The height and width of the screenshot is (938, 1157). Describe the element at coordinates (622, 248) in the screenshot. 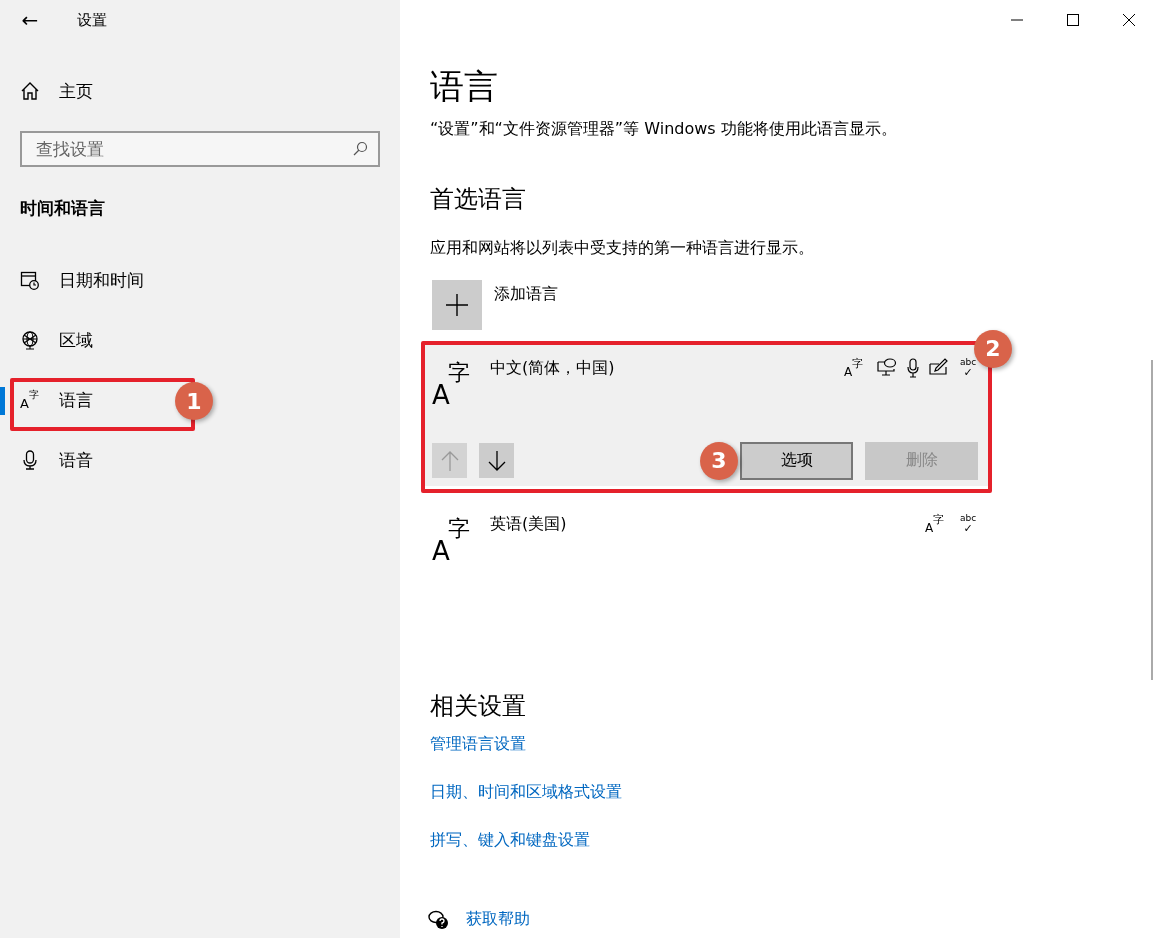

I see `section-description: 应用和网站将以列表中受支持的第一种语言进行显示。` at that location.